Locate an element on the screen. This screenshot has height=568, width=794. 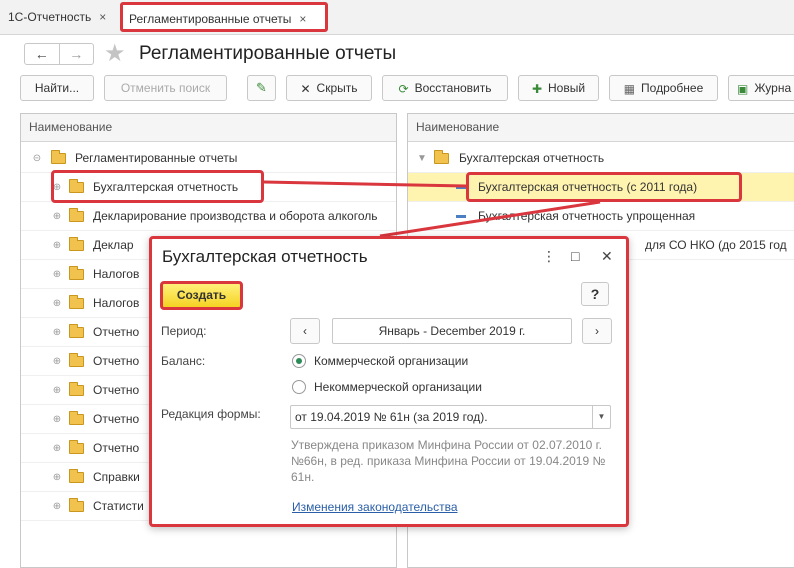
star-icon: ★ is located at coordinates (115, 54).